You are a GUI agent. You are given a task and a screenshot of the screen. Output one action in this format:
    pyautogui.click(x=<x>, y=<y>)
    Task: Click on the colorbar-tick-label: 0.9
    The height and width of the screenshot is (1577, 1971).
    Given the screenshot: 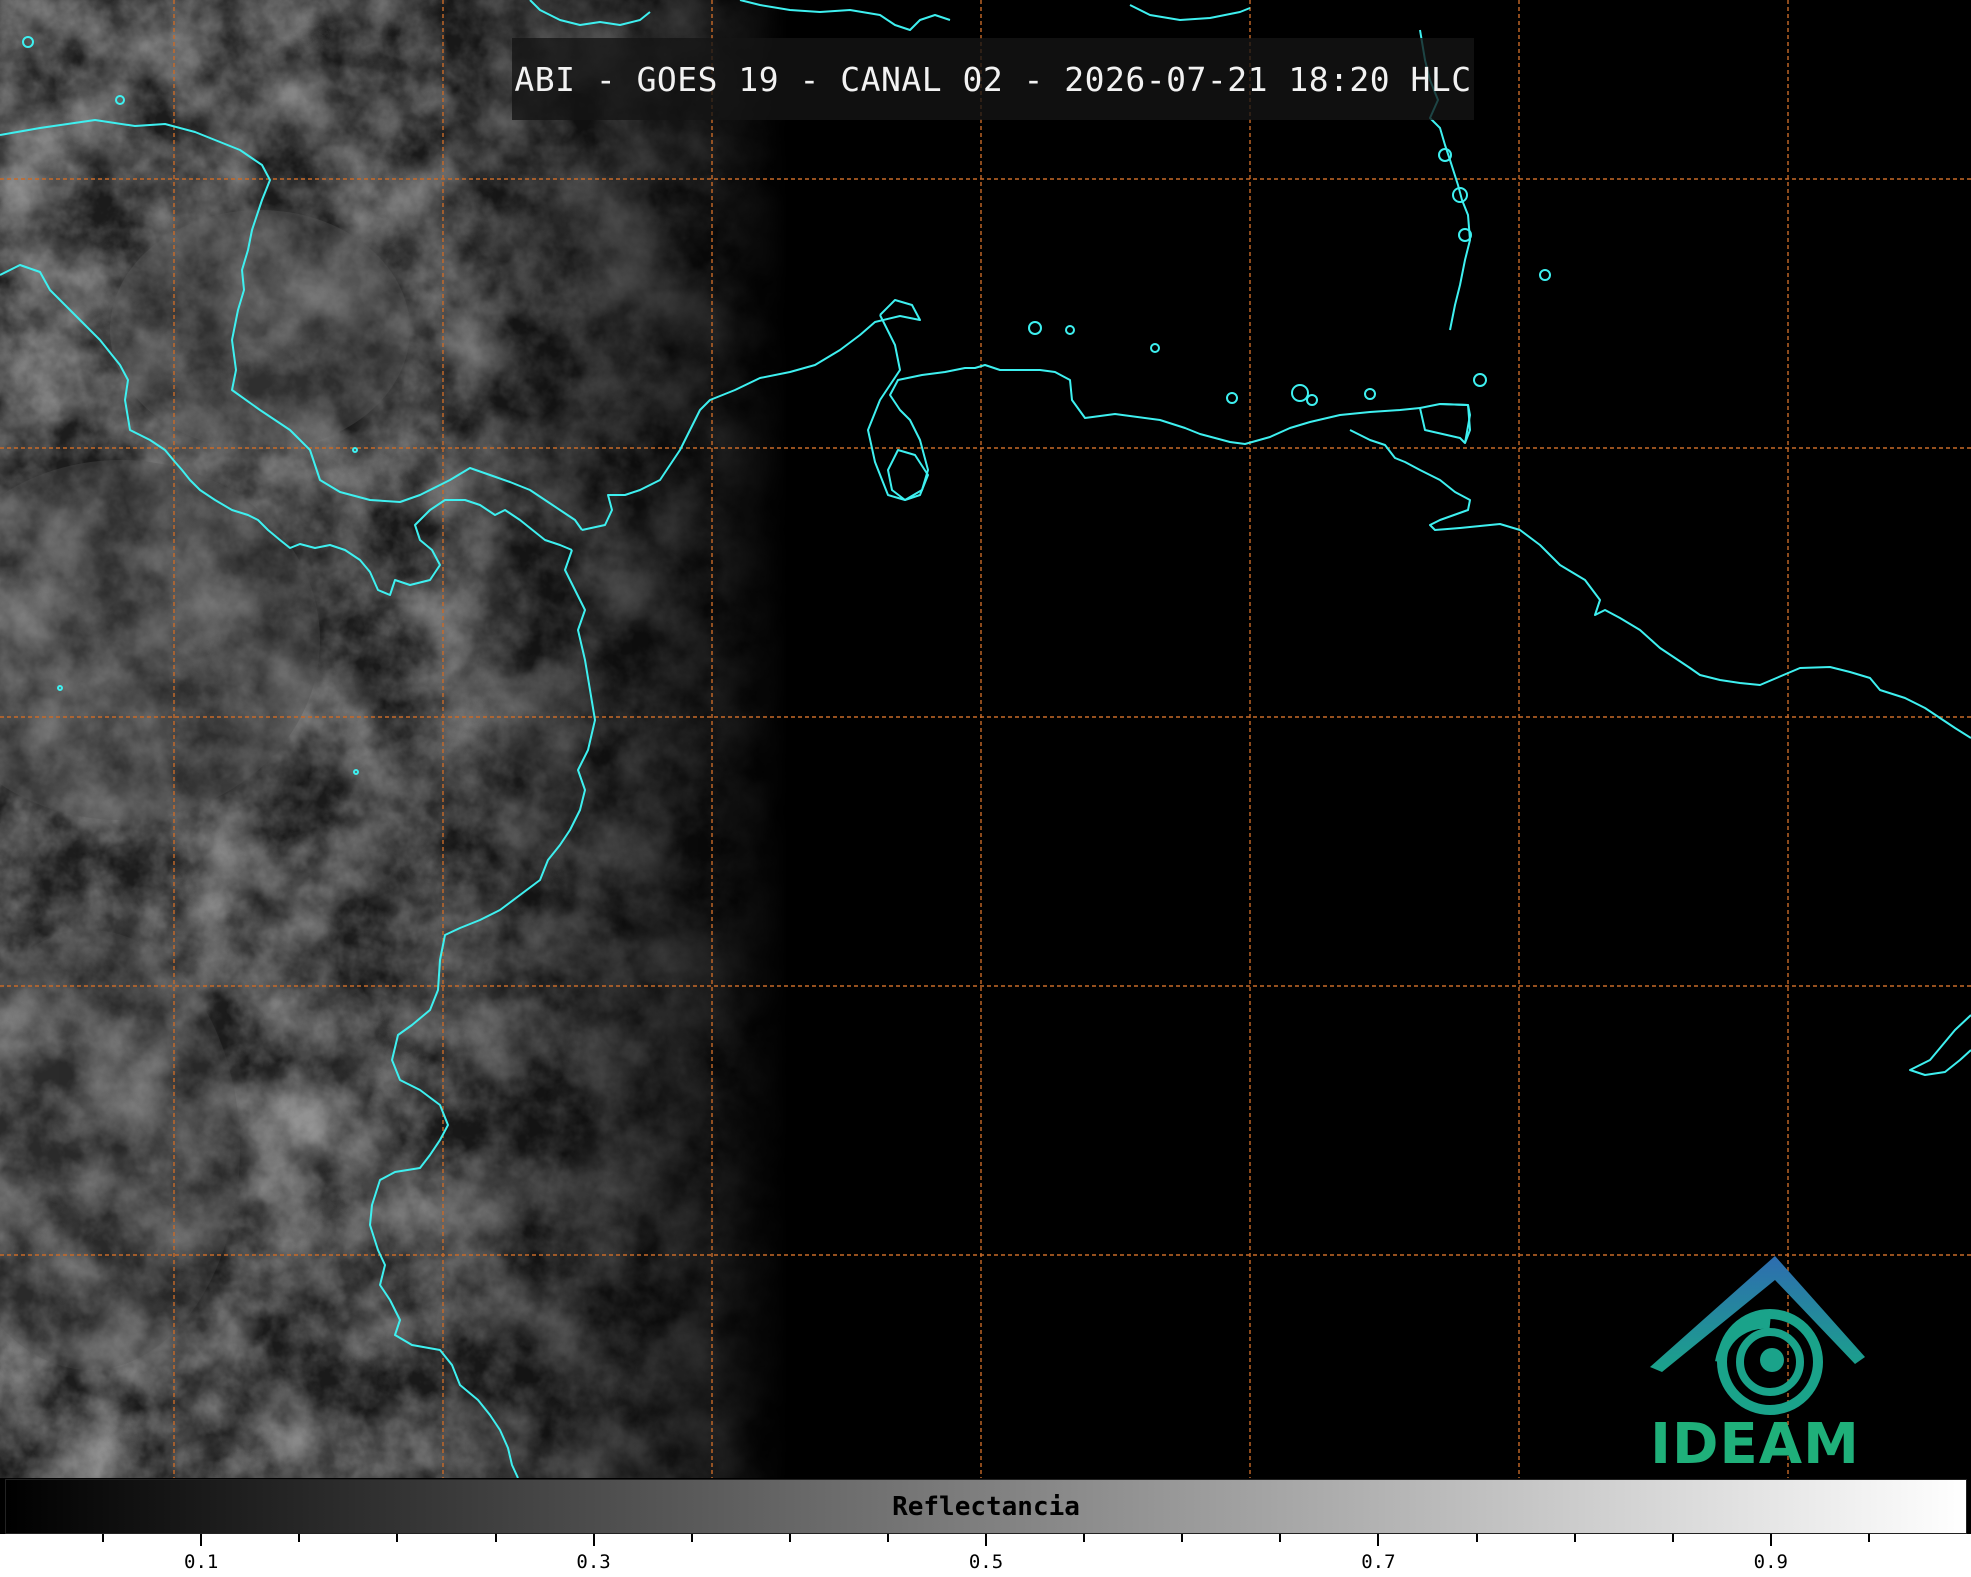 What is the action you would take?
    pyautogui.click(x=1770, y=1562)
    